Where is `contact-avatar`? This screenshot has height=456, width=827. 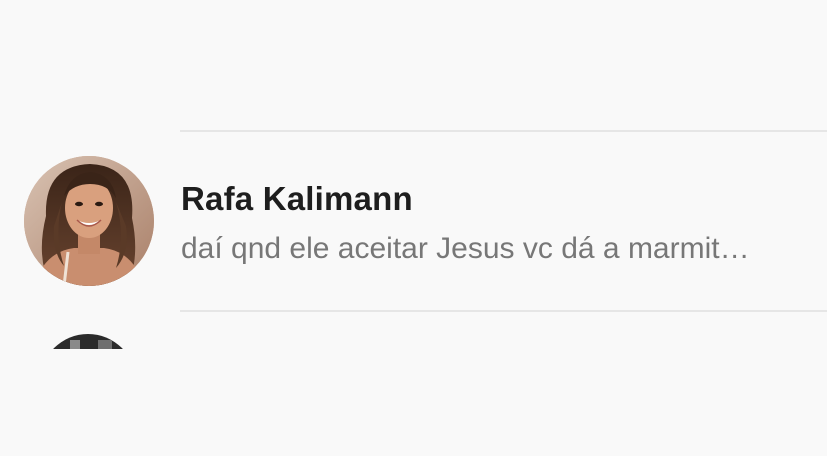 contact-avatar is located at coordinates (89, 221).